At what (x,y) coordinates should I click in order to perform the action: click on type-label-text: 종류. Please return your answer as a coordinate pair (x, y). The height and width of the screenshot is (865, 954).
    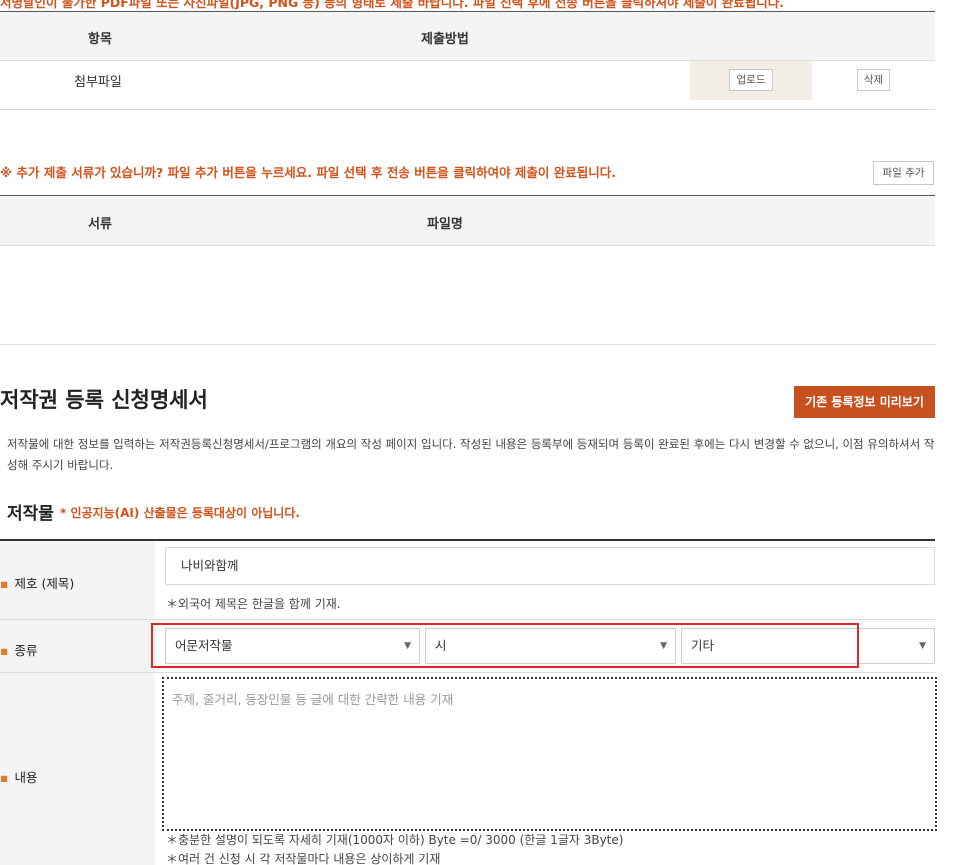
    Looking at the image, I should click on (26, 650).